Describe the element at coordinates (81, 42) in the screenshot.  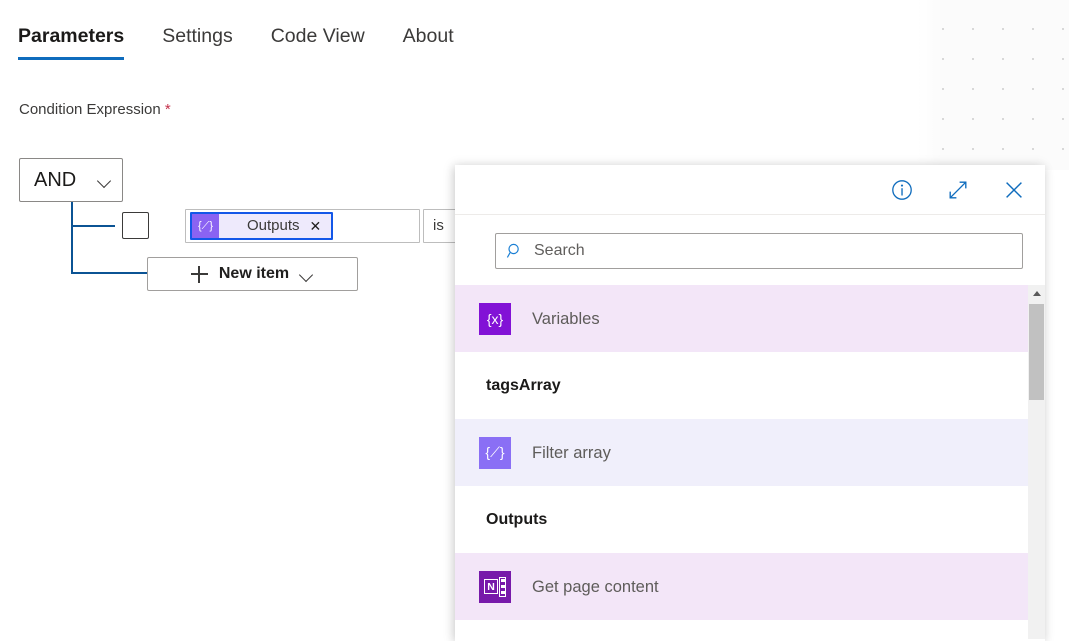
I see `tab-parameters: Parameters` at that location.